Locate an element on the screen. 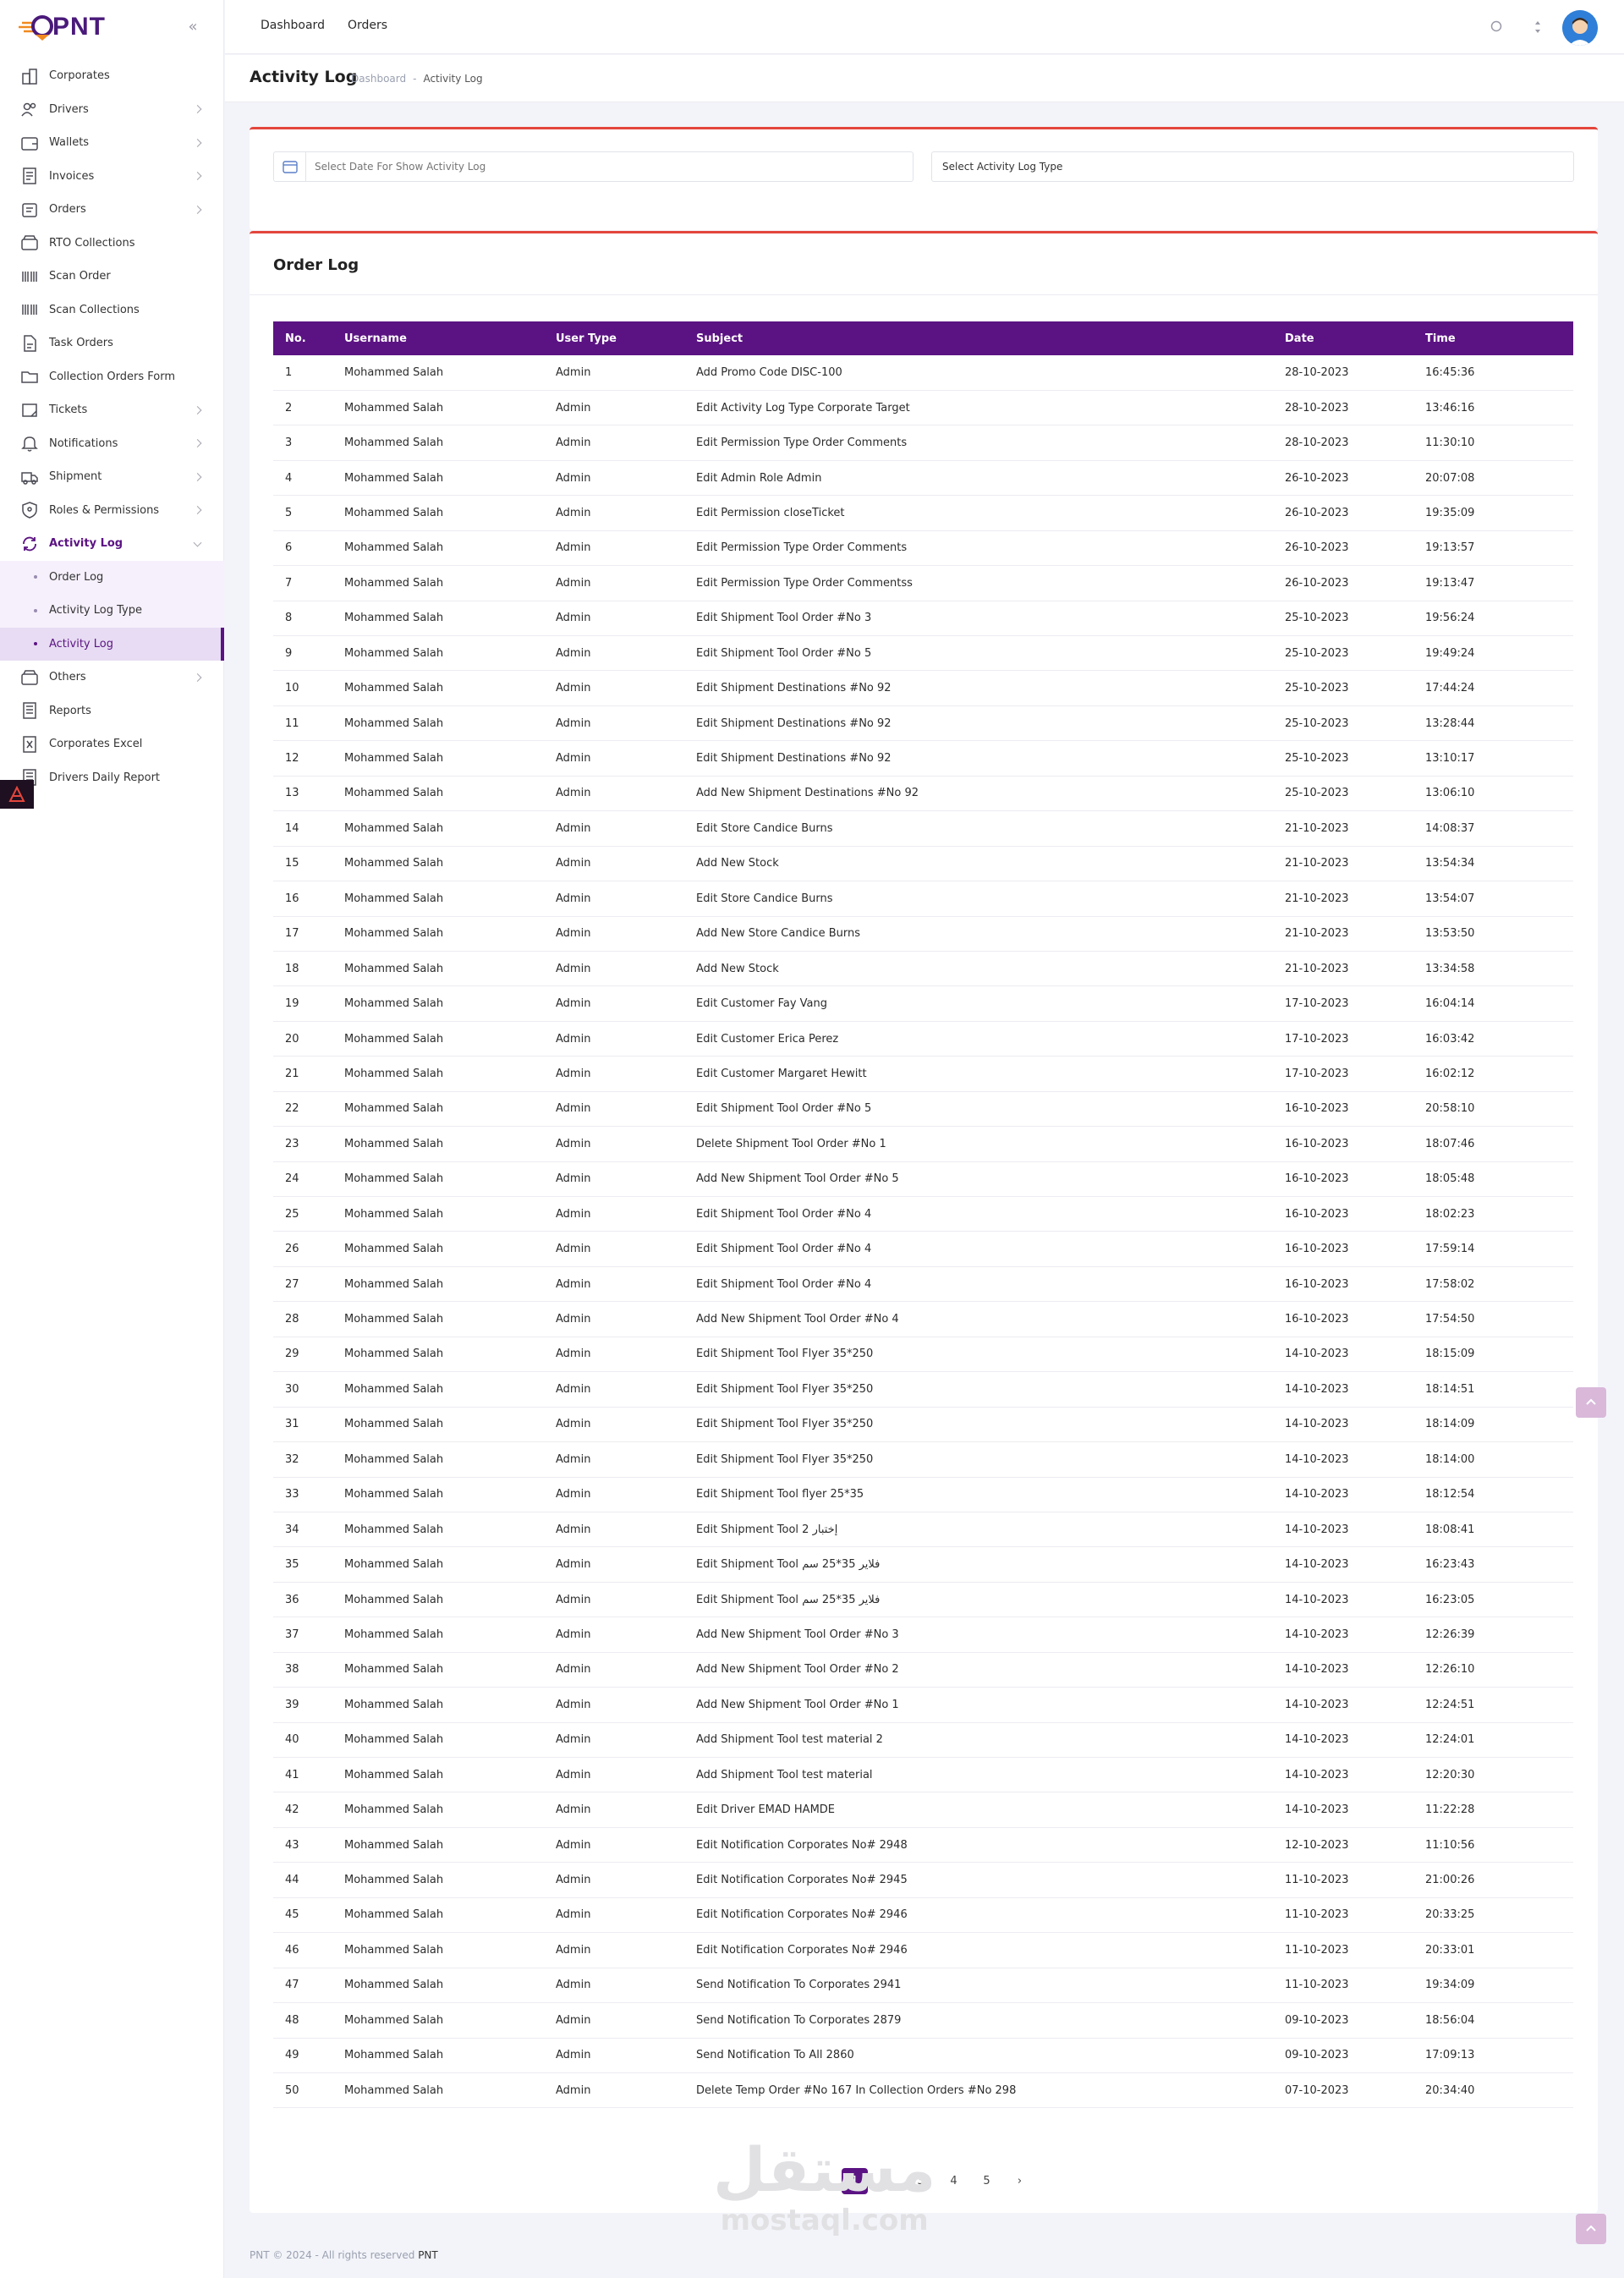 This screenshot has height=2278, width=1624. column-header-date: Date is located at coordinates (1343, 338).